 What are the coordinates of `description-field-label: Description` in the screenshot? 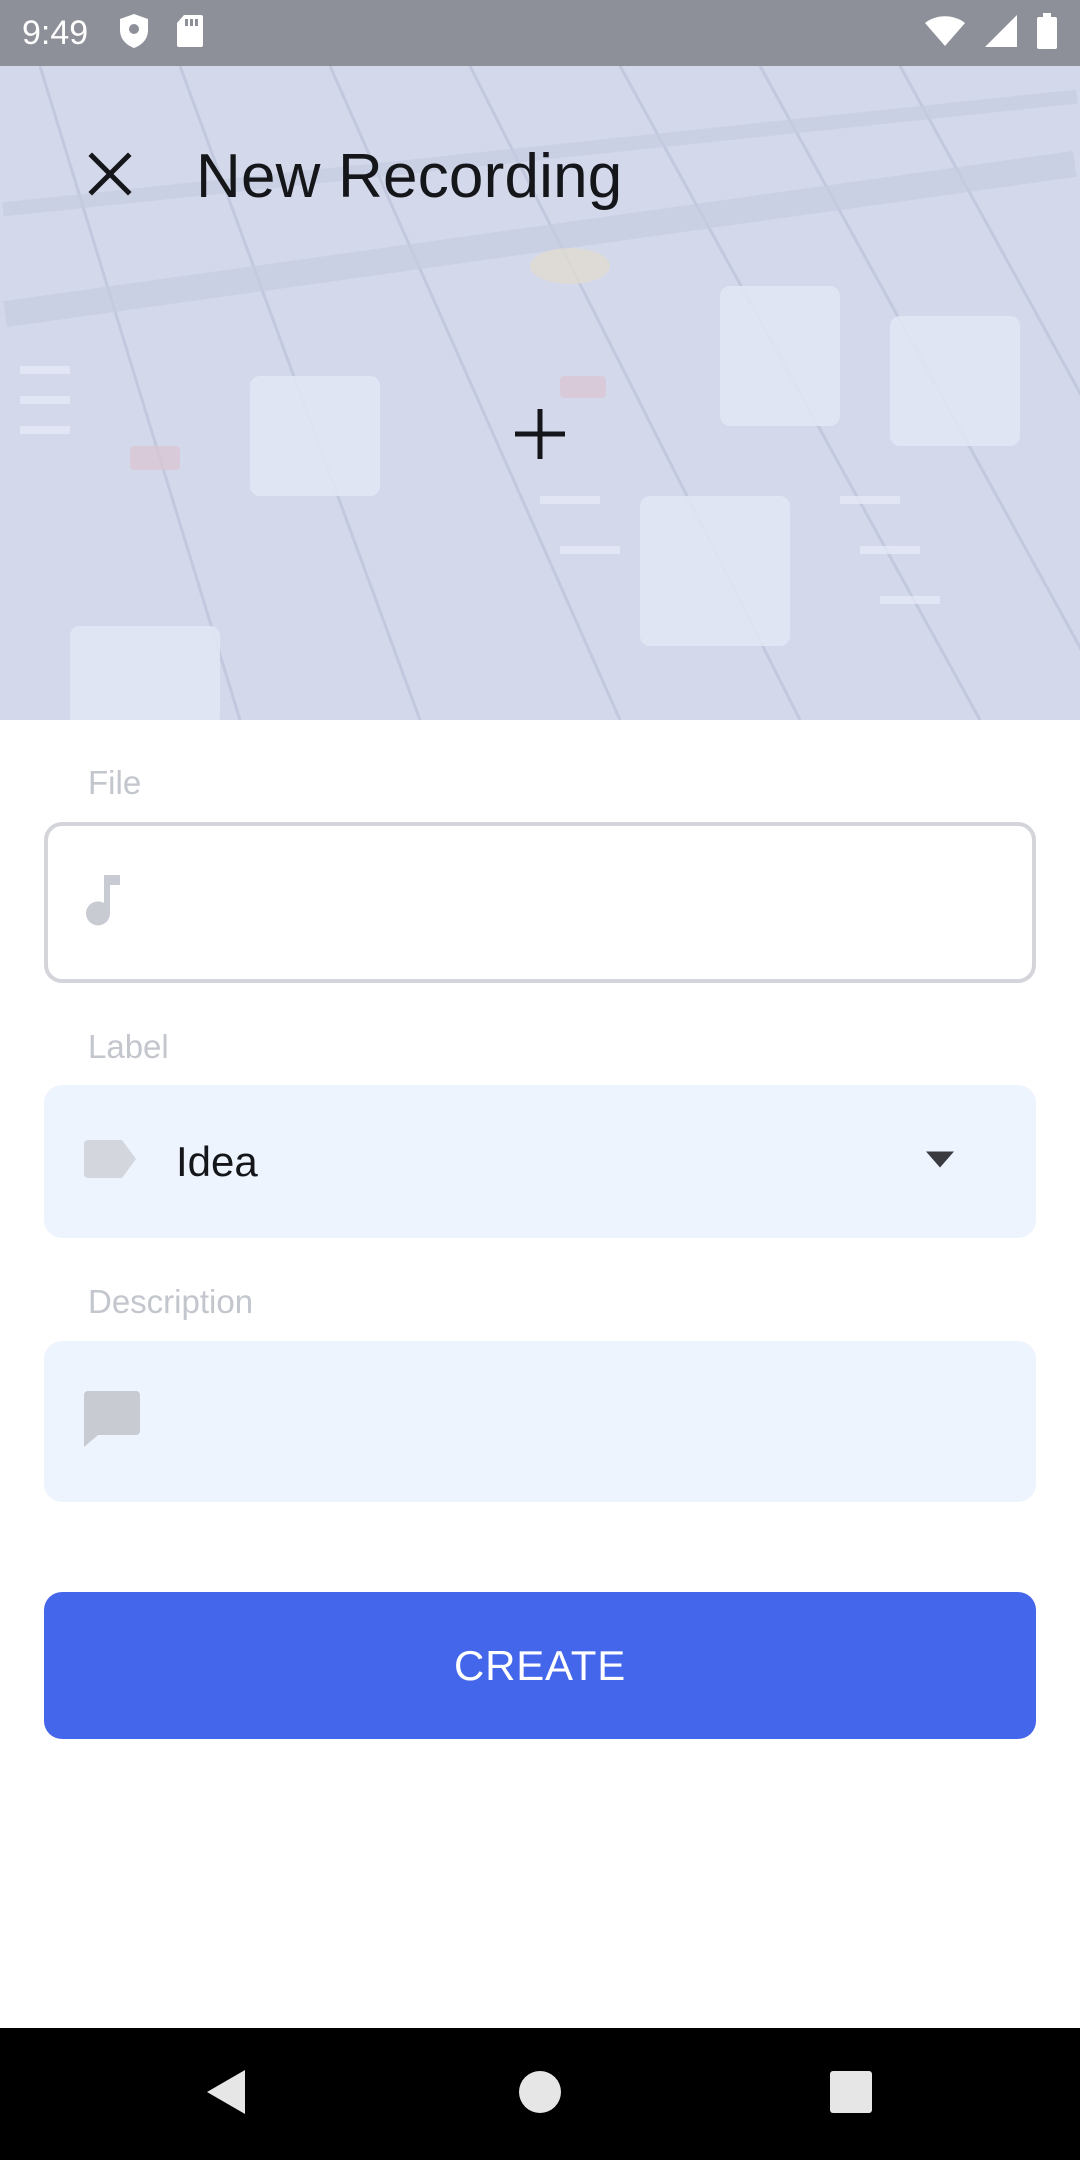 It's located at (171, 1301).